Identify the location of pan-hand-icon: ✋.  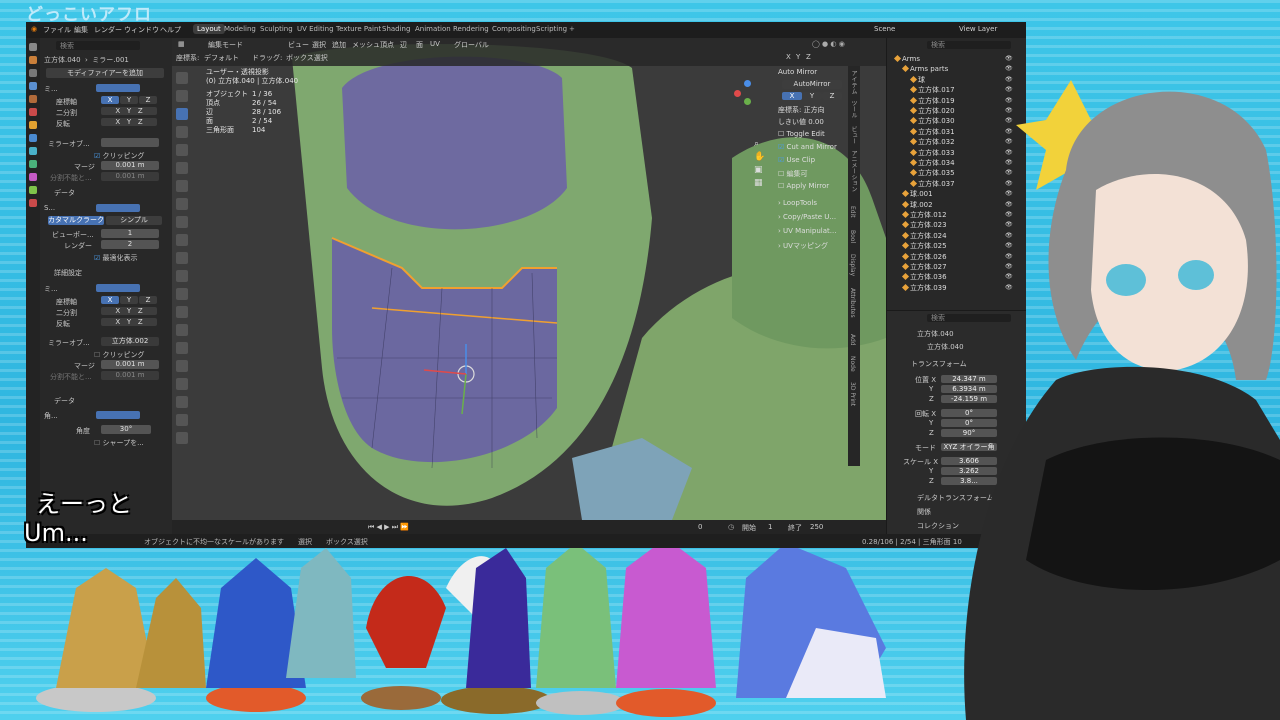
(759, 157).